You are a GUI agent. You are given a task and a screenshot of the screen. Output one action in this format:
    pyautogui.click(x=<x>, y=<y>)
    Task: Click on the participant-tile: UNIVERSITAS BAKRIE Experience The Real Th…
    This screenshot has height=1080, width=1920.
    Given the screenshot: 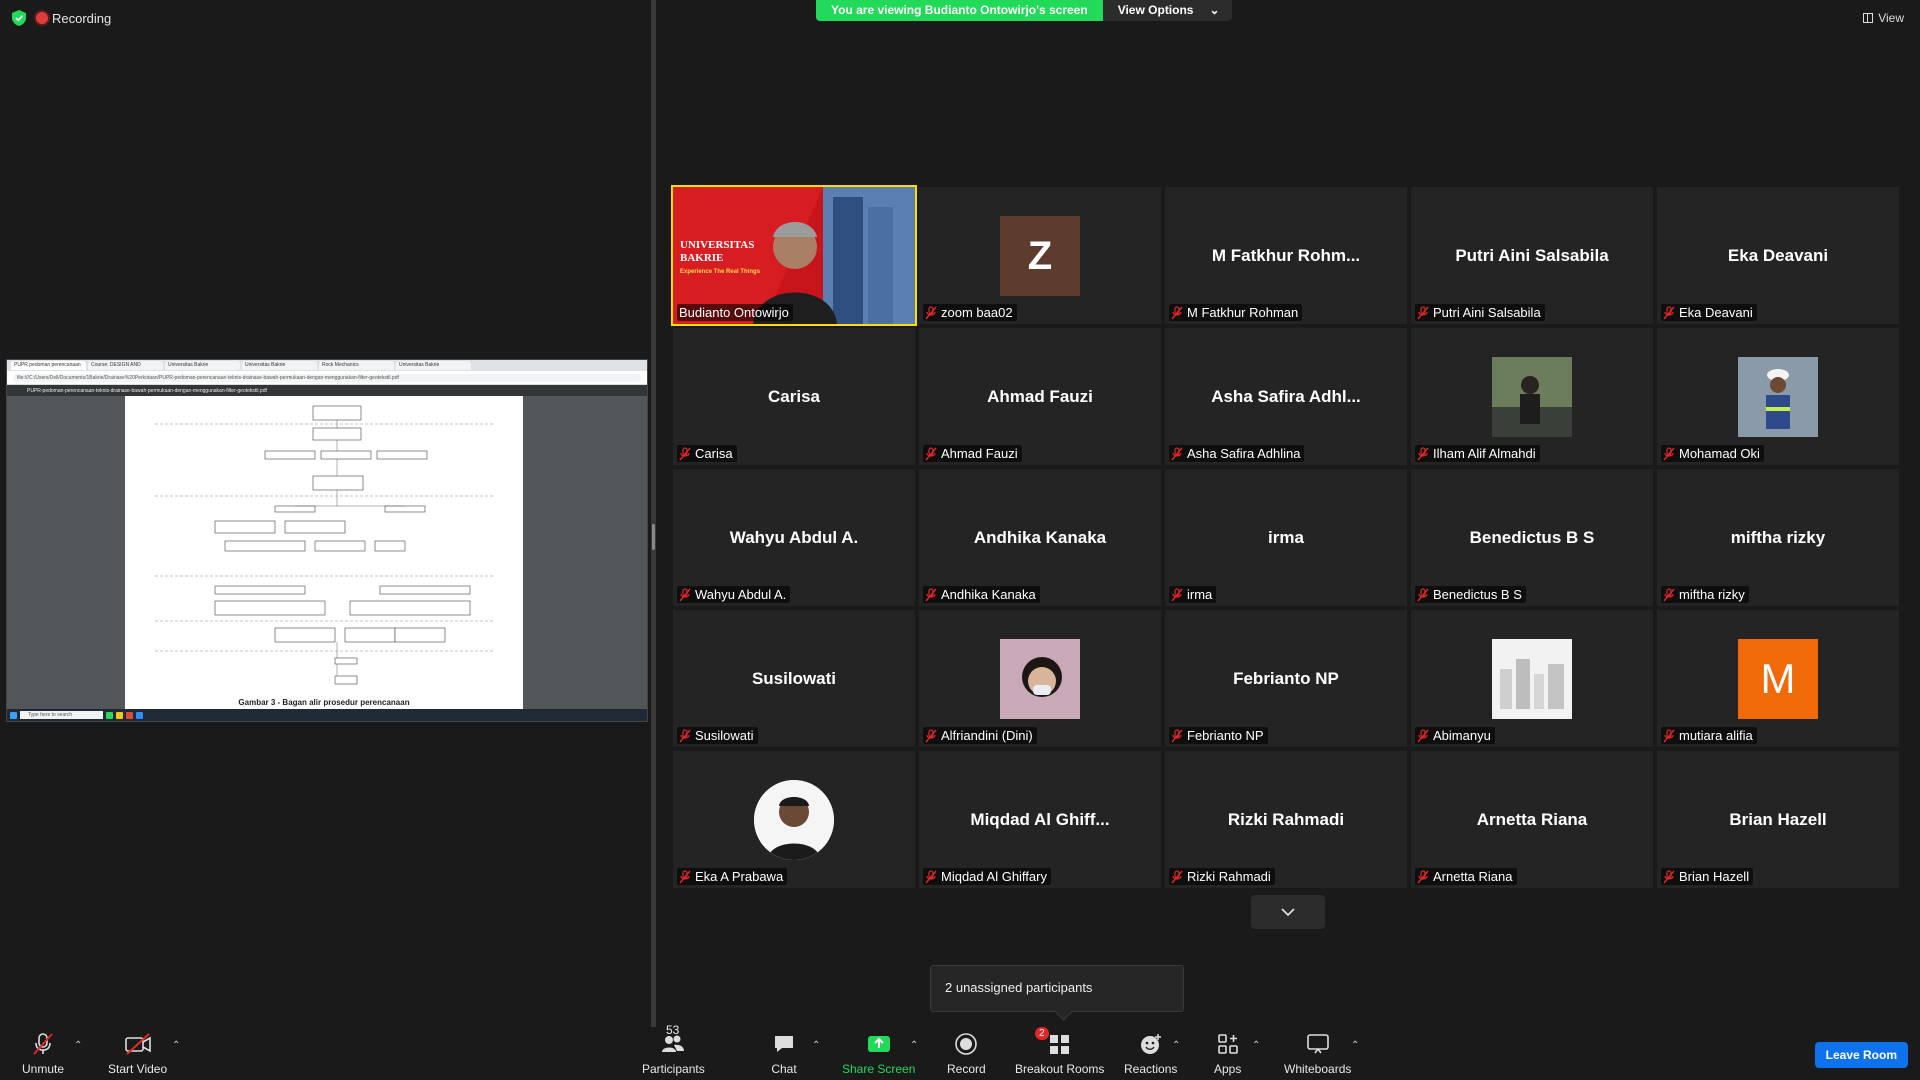 What is the action you would take?
    pyautogui.click(x=794, y=255)
    